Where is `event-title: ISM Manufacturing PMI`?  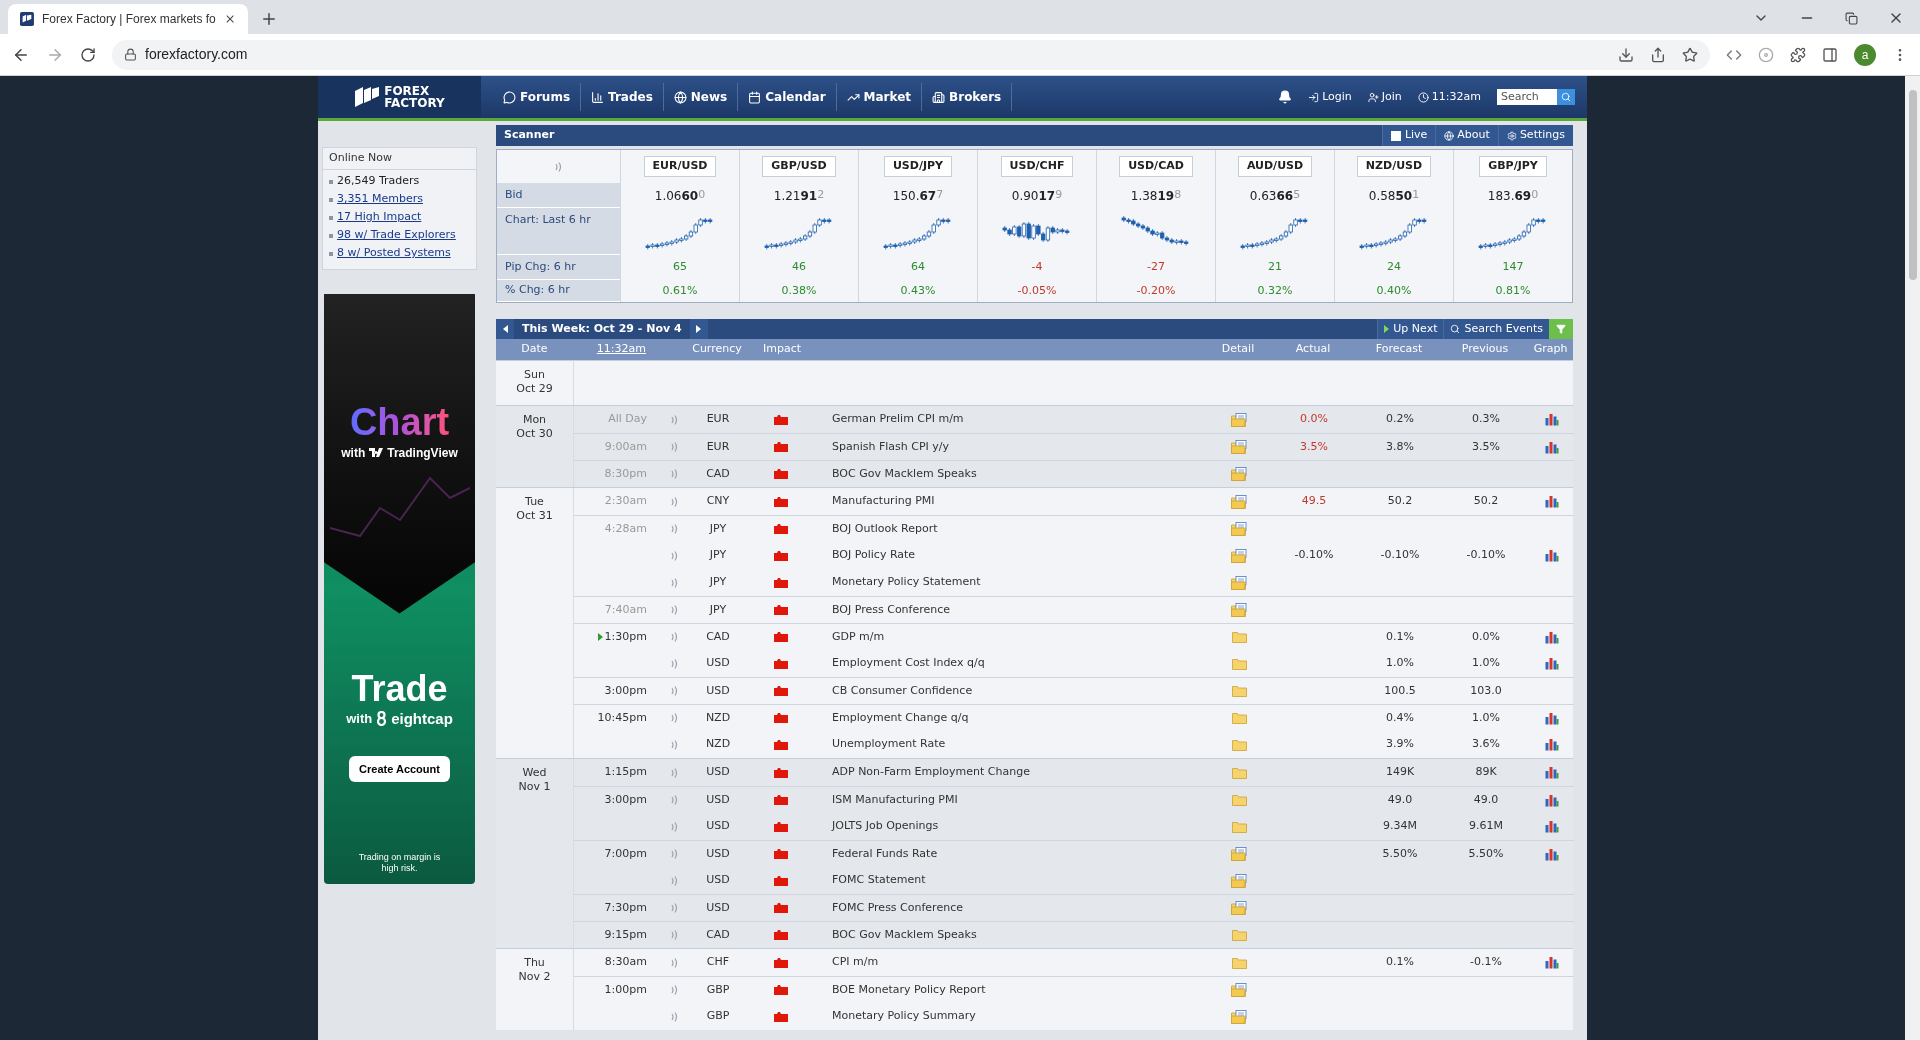
event-title: ISM Manufacturing PMI is located at coordinates (1020, 800).